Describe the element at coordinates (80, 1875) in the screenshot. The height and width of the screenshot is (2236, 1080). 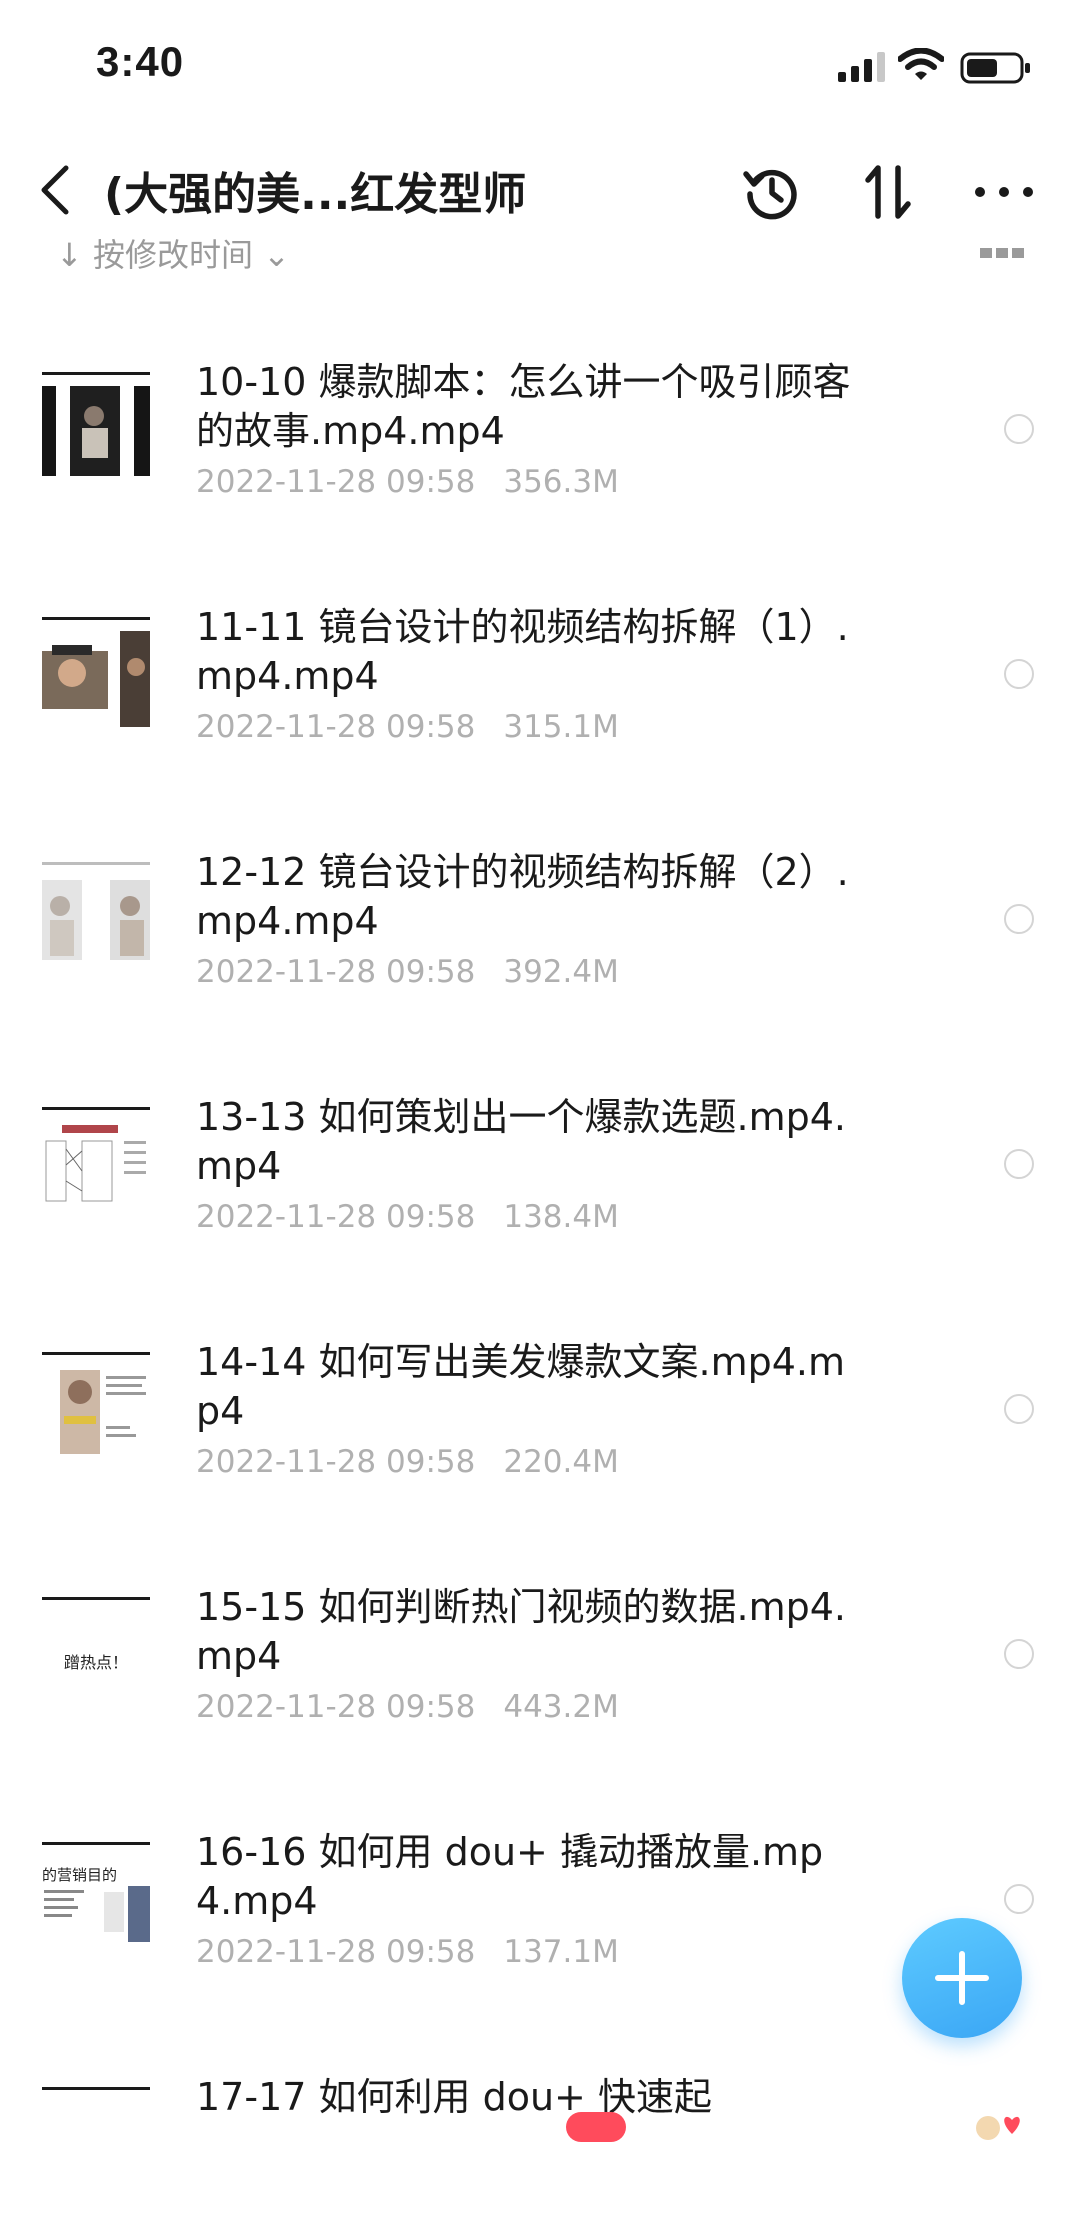
I see `thumbnail-caption: 的营销目的` at that location.